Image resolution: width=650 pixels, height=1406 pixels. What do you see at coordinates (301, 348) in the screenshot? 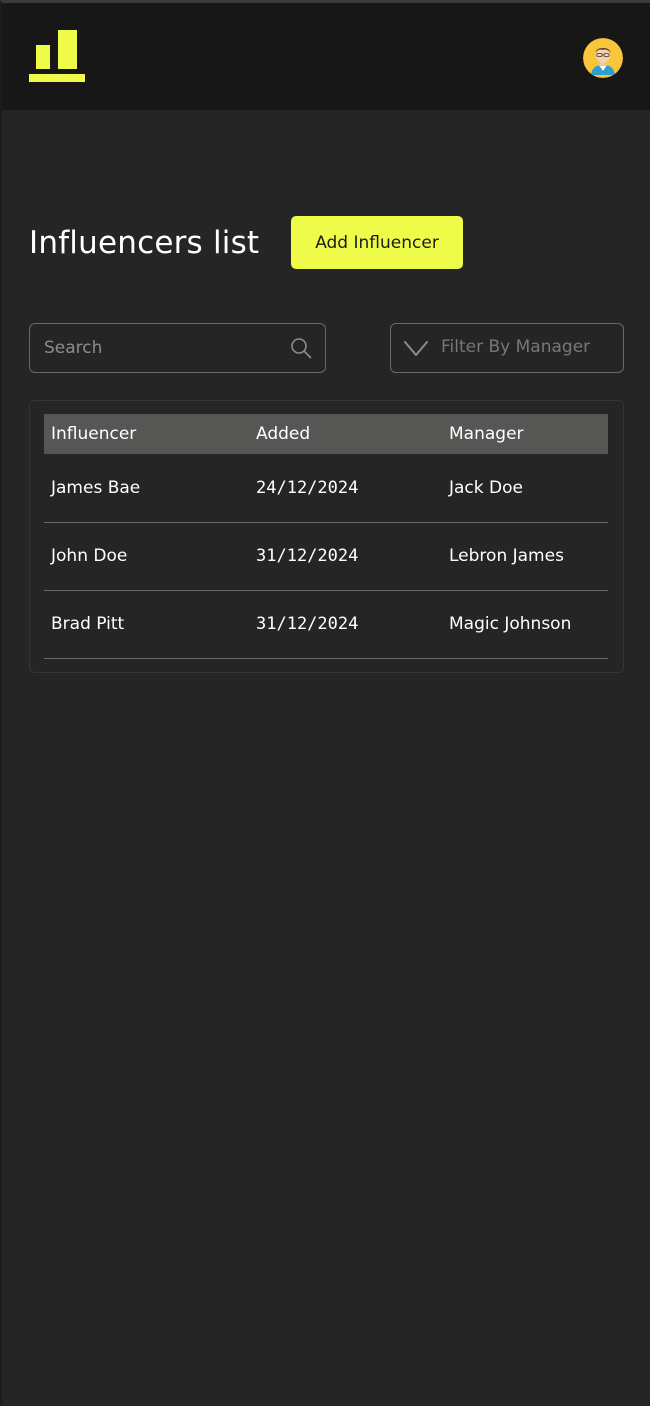
I see `search-icon` at bounding box center [301, 348].